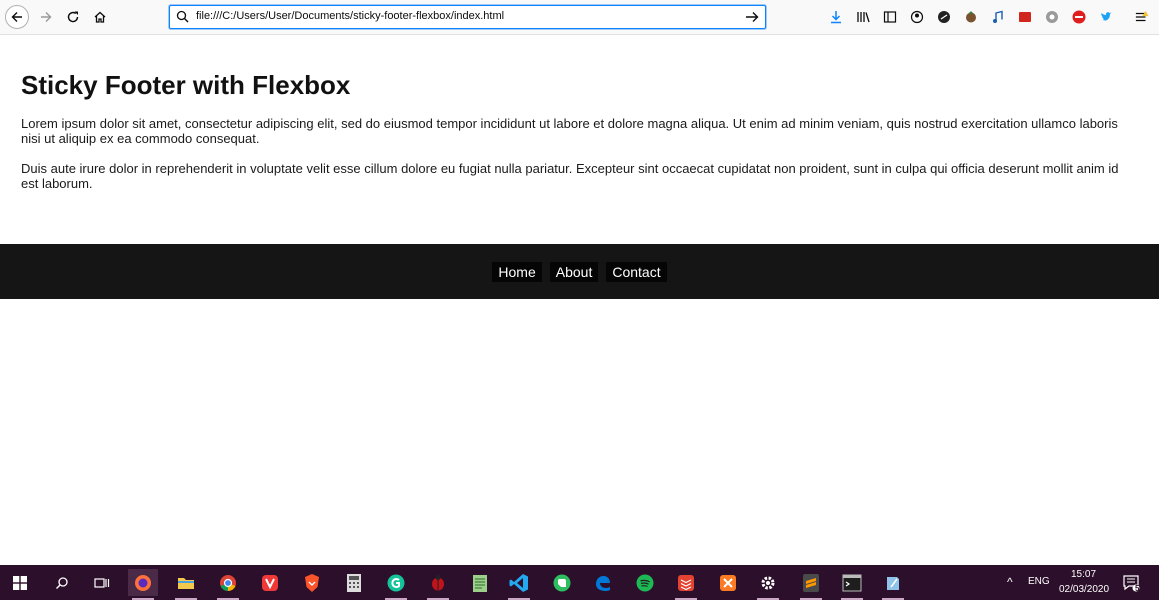 This screenshot has height=600, width=1159. What do you see at coordinates (636, 272) in the screenshot?
I see `footer-link-contact: Contact` at bounding box center [636, 272].